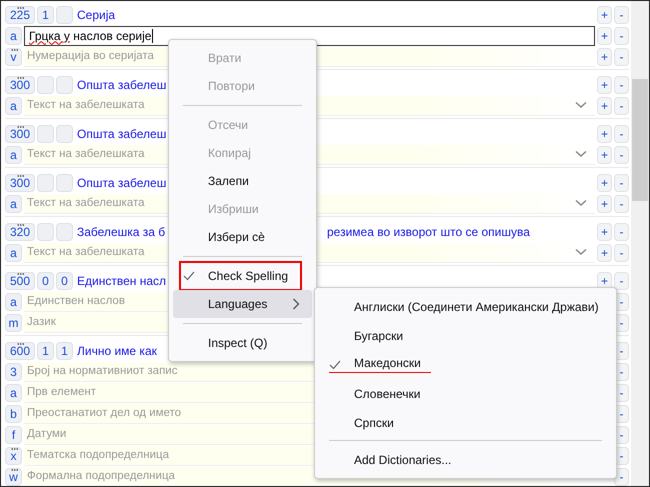  What do you see at coordinates (428, 231) in the screenshot?
I see `field-title: резимеа во изворот што се опишува` at bounding box center [428, 231].